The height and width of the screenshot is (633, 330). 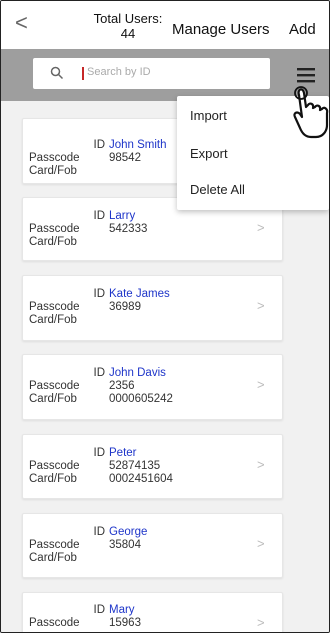 What do you see at coordinates (123, 453) in the screenshot?
I see `user-id: Peter` at bounding box center [123, 453].